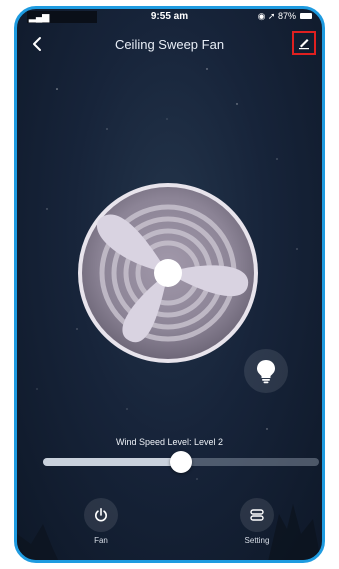  What do you see at coordinates (286, 16) in the screenshot?
I see `battery-percent: 87%` at bounding box center [286, 16].